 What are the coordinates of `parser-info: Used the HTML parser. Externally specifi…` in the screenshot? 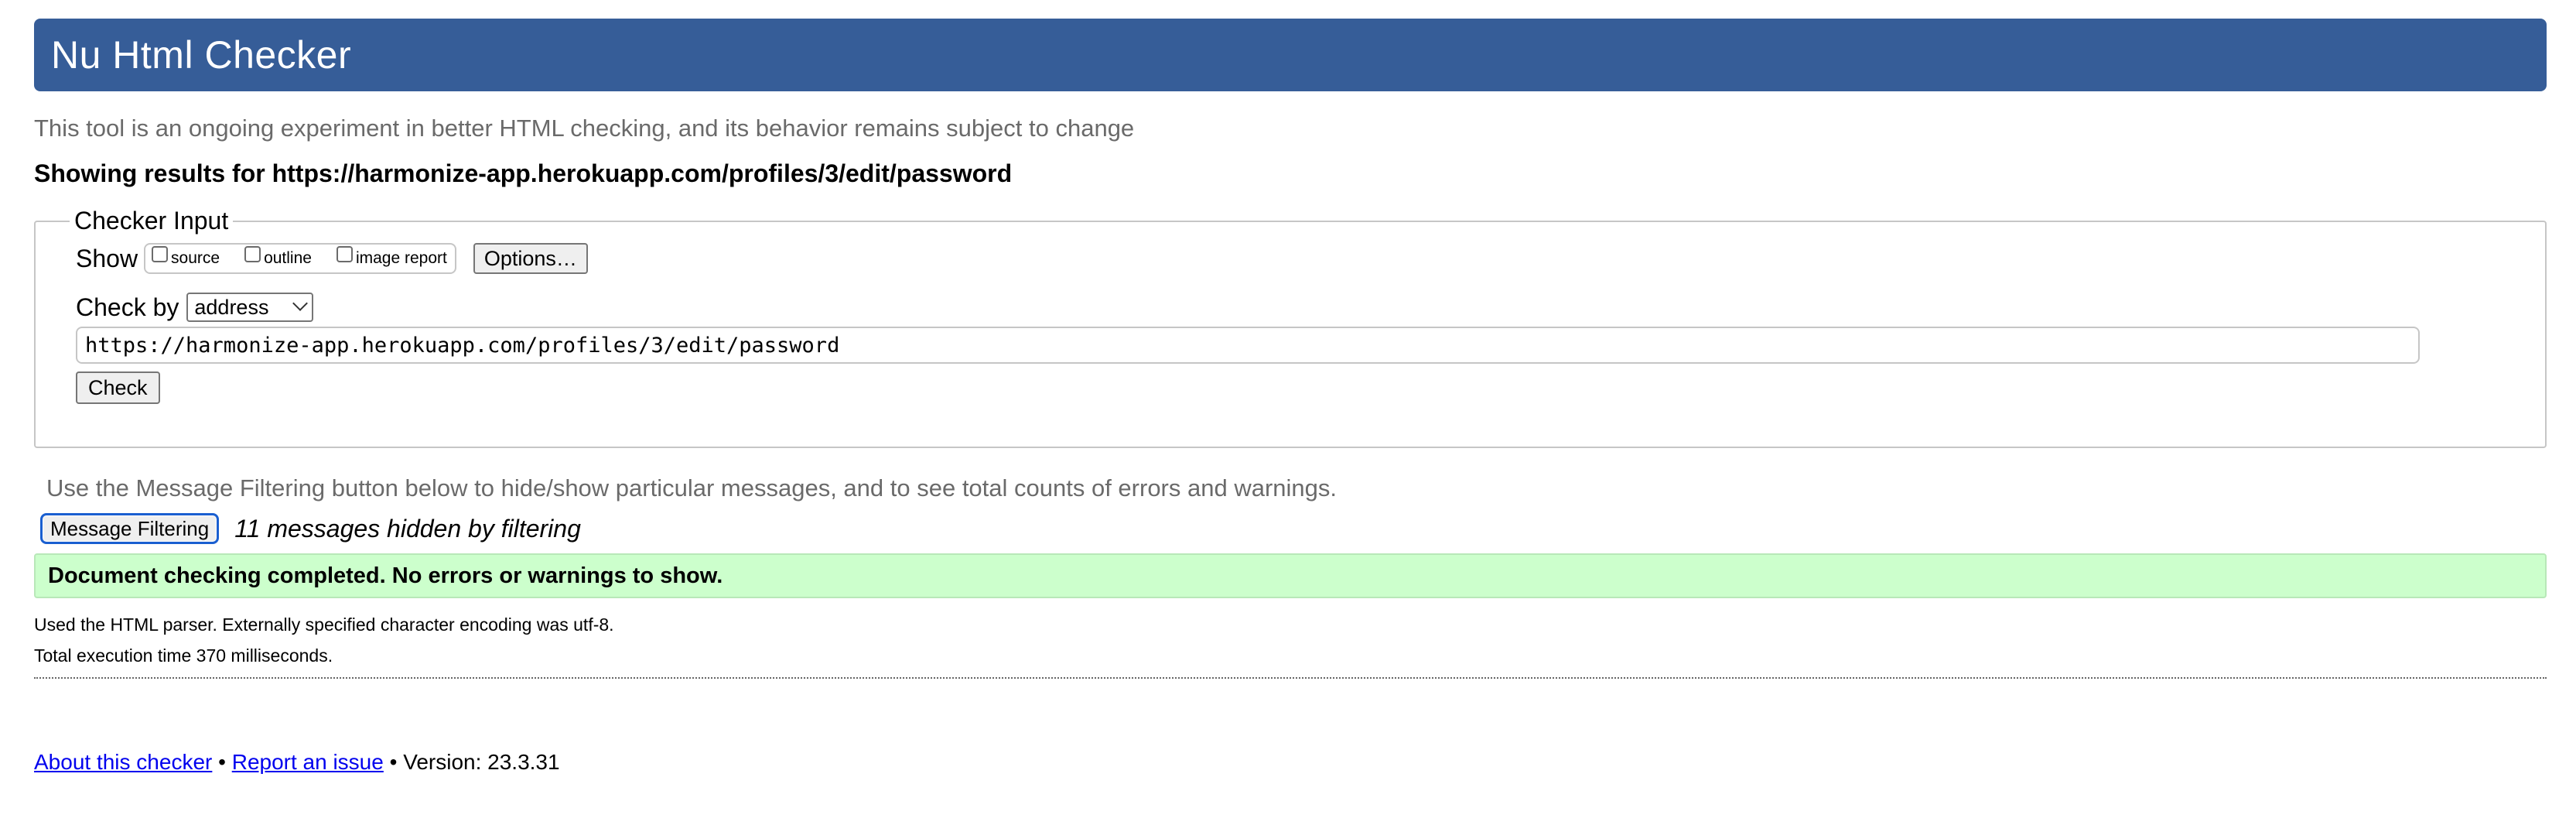 It's located at (324, 624).